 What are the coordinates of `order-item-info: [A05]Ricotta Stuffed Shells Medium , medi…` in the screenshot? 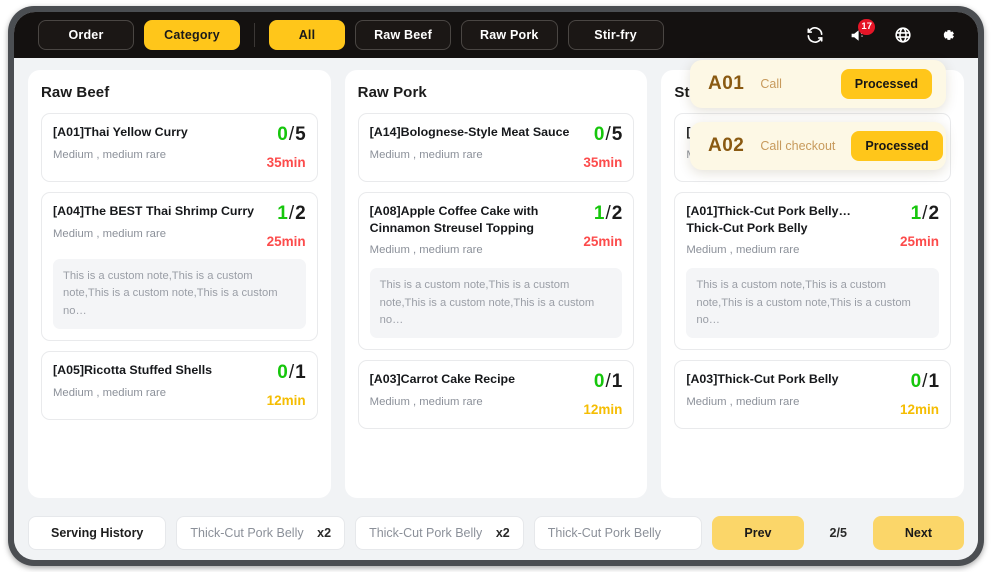 It's located at (154, 381).